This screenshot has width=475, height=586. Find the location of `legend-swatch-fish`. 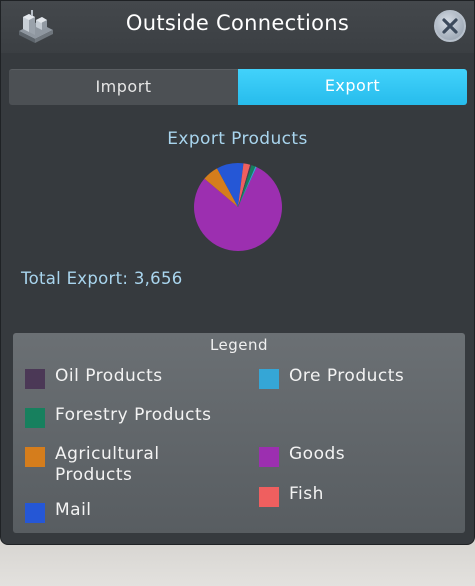

legend-swatch-fish is located at coordinates (269, 497).